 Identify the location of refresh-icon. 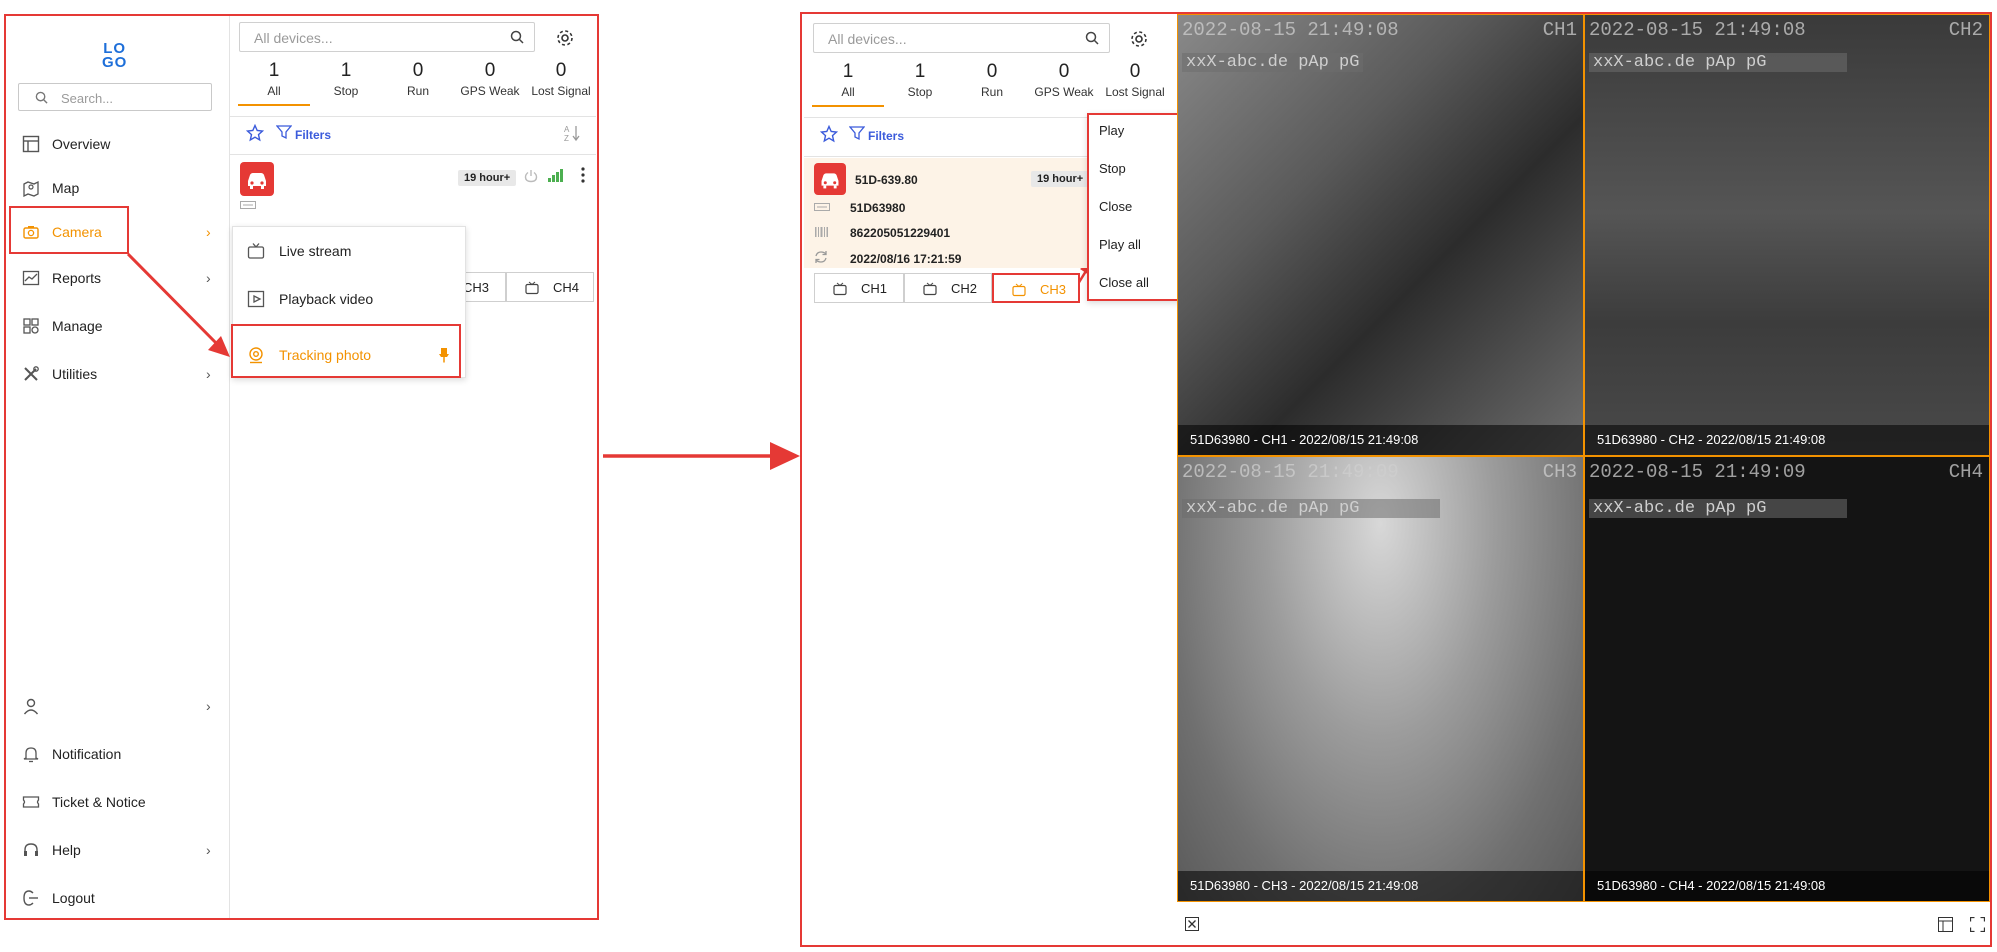
(821, 257).